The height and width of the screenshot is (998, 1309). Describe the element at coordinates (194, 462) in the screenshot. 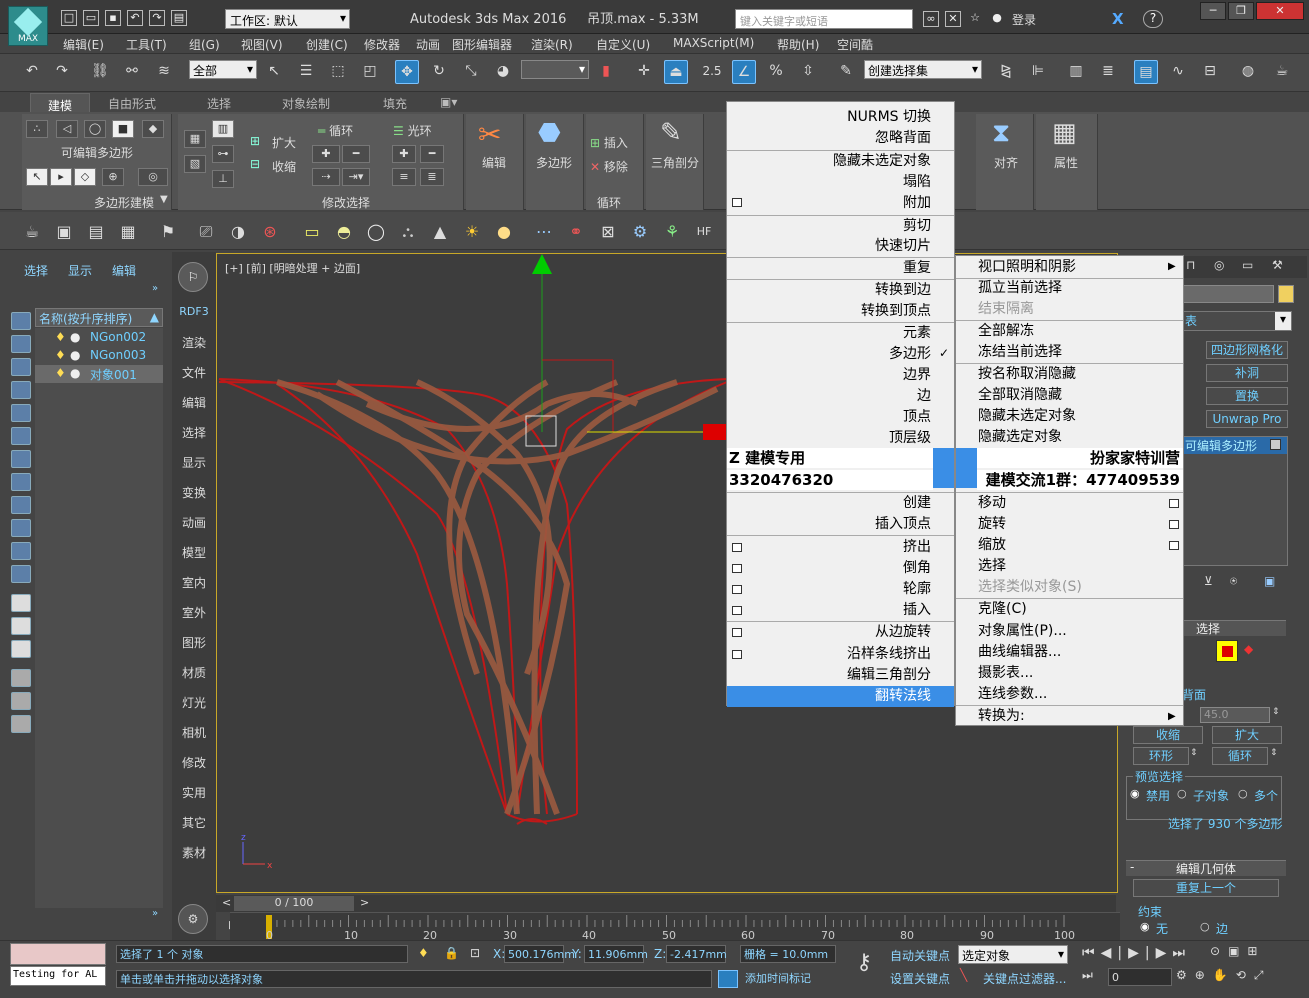

I see `sidebar-item-display: 显示` at that location.